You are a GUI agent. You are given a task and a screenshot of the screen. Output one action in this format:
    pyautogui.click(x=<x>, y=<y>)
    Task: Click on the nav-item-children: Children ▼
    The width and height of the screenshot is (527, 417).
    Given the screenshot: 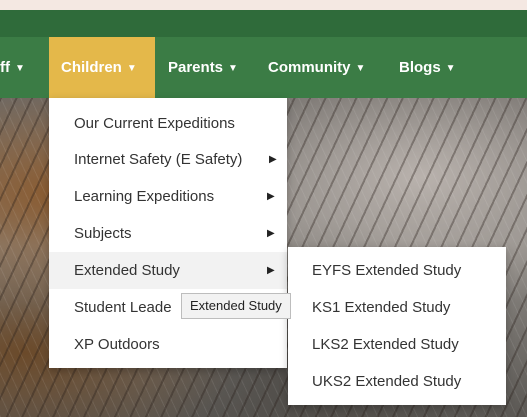 What is the action you would take?
    pyautogui.click(x=102, y=67)
    